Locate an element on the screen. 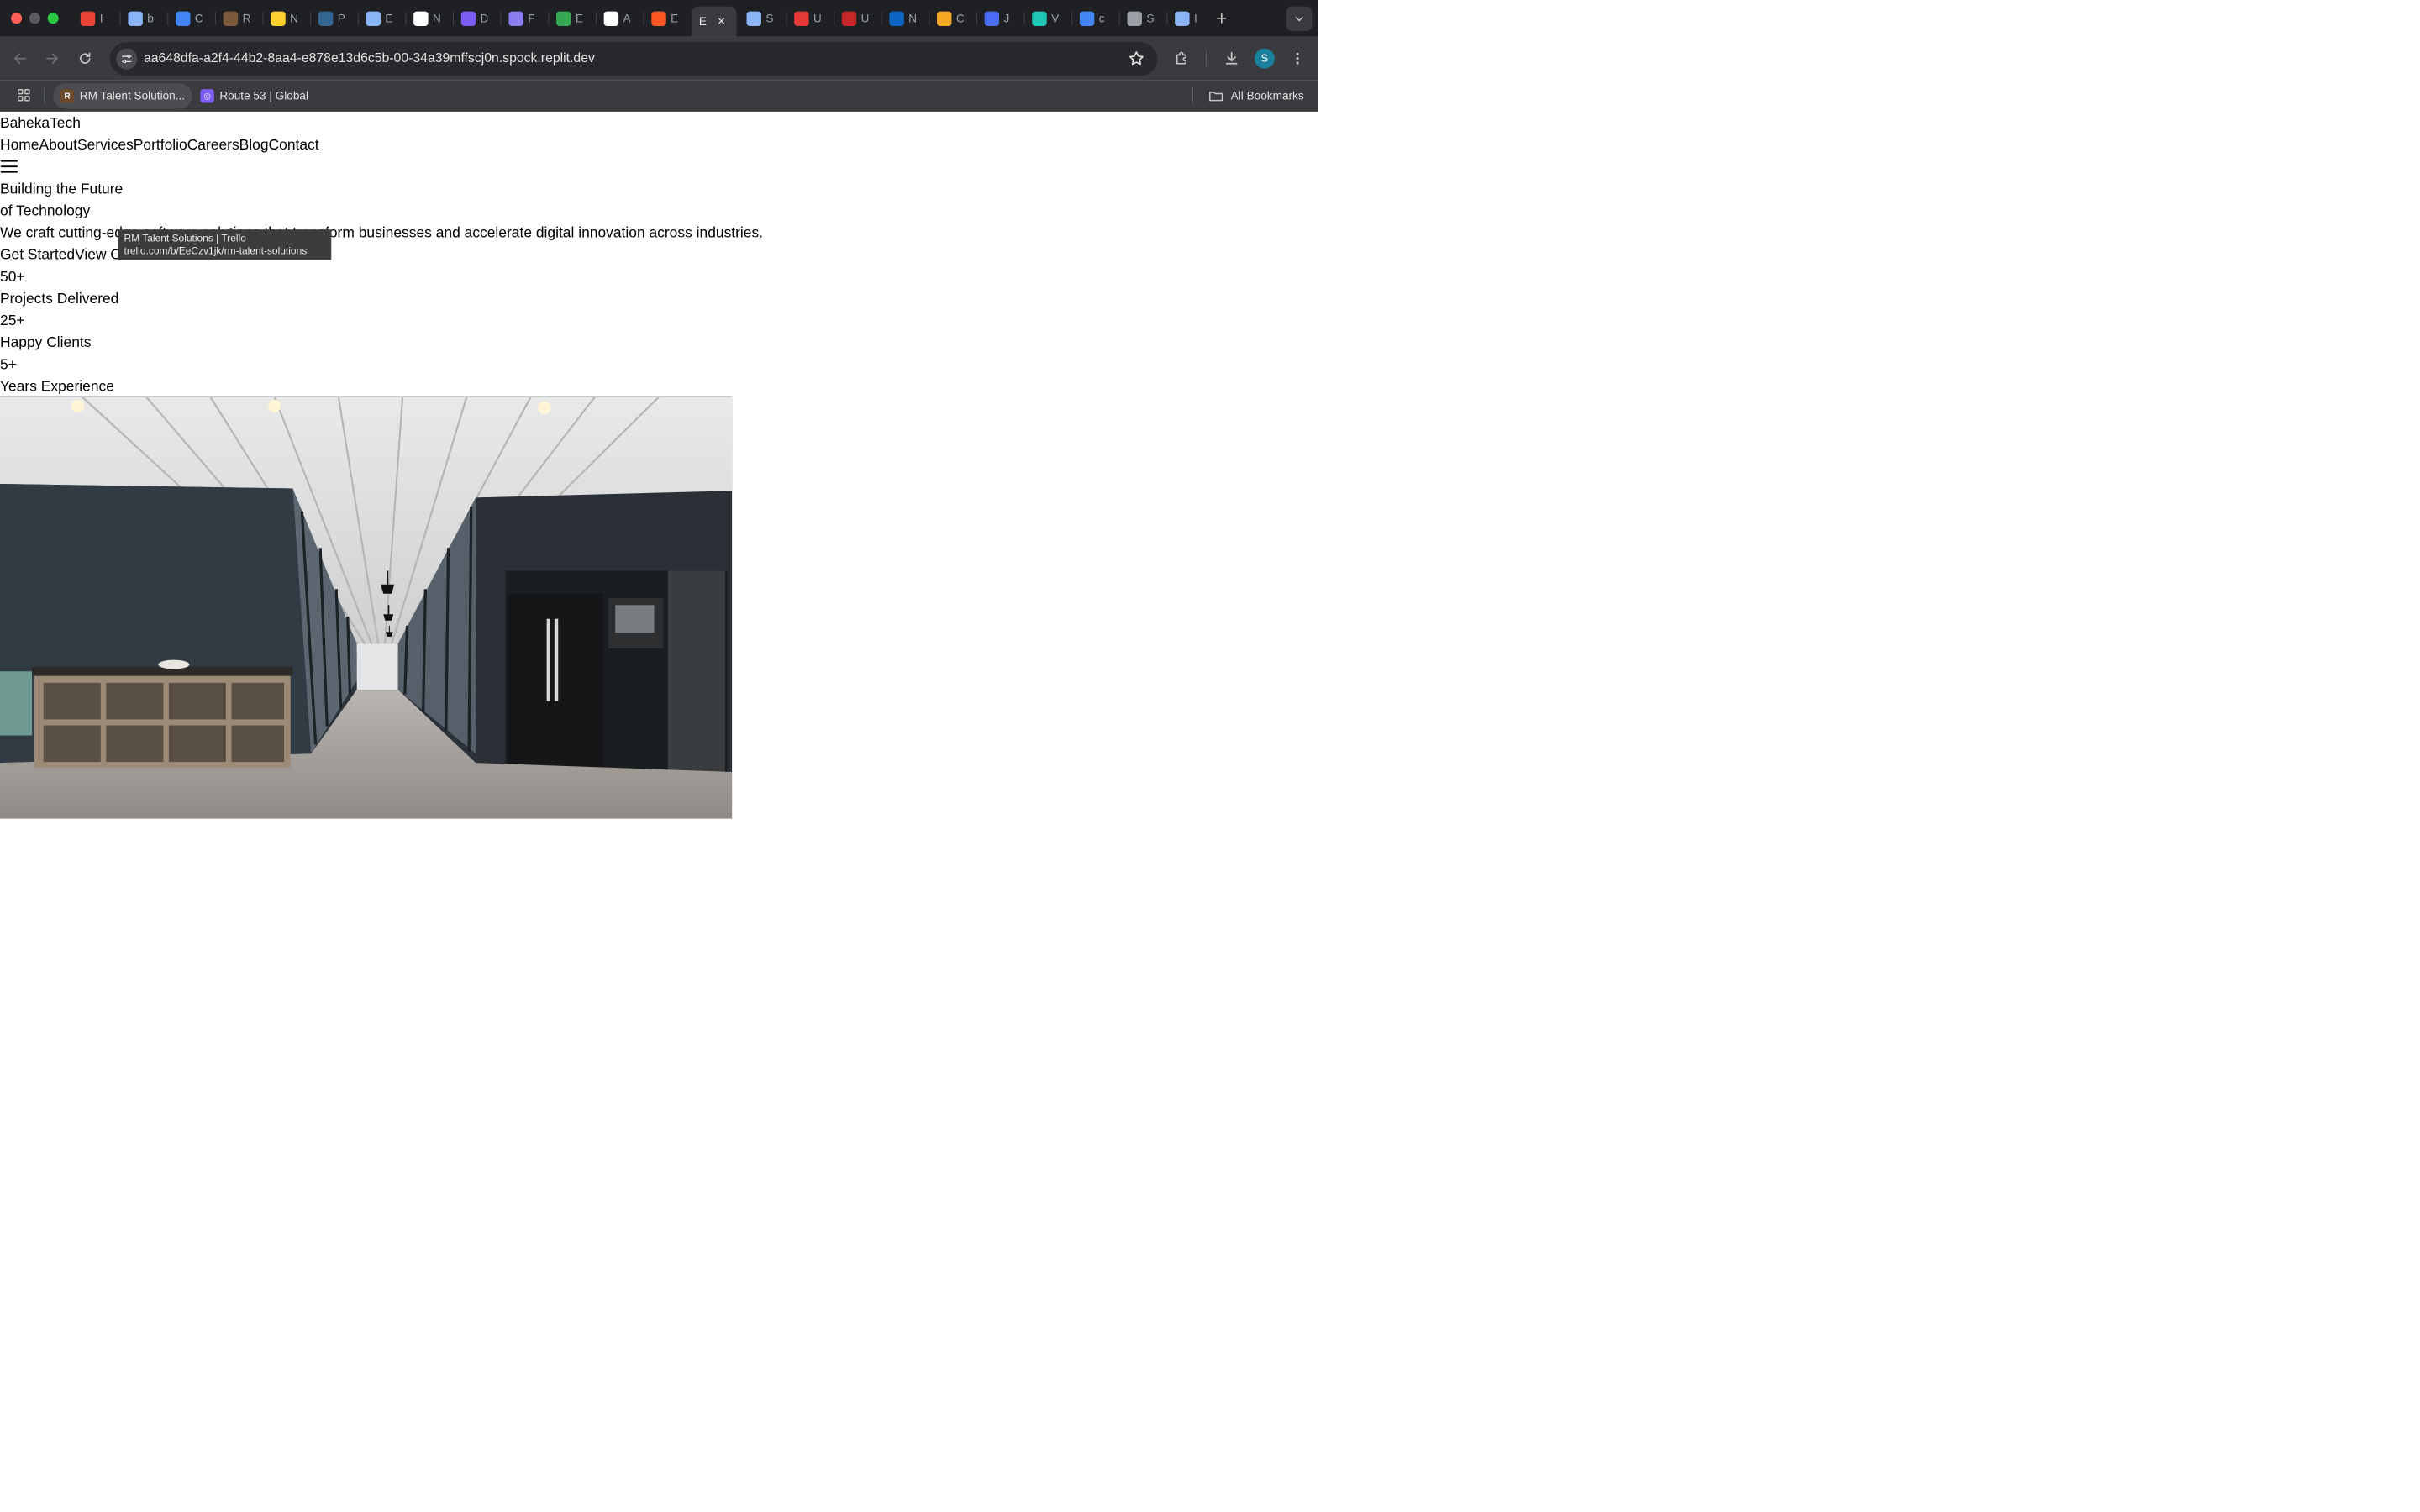 This screenshot has width=2420, height=1512. office-hero-image is located at coordinates (367, 607).